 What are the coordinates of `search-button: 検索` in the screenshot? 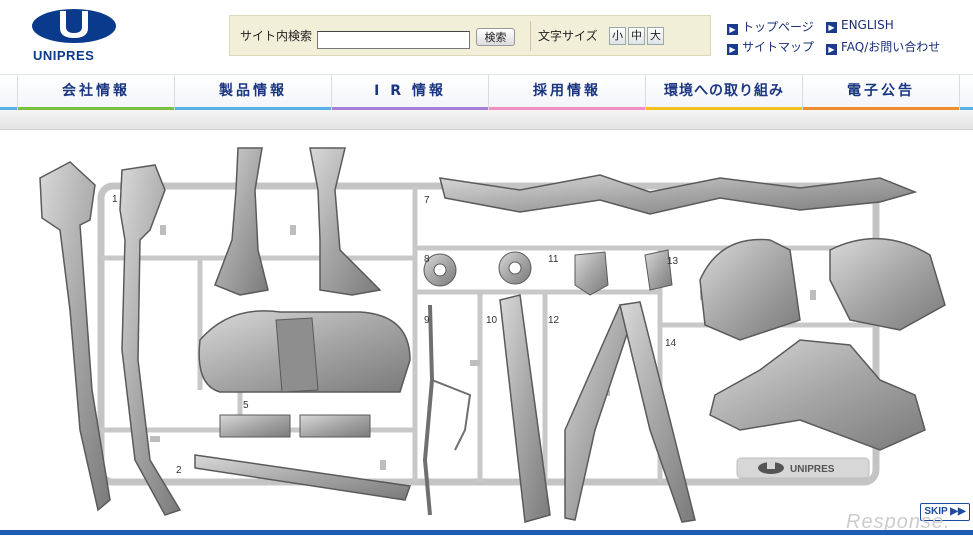 It's located at (495, 37).